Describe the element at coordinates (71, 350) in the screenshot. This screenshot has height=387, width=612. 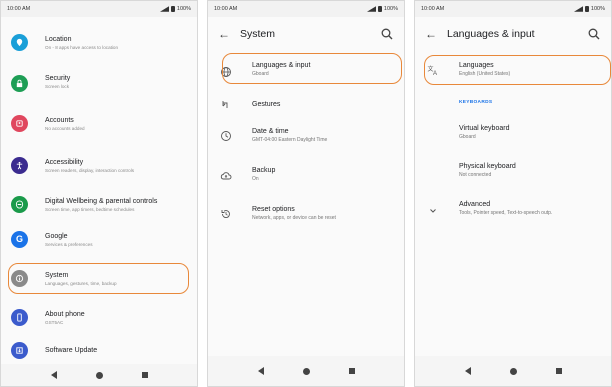
I see `item-title: Software Update` at that location.